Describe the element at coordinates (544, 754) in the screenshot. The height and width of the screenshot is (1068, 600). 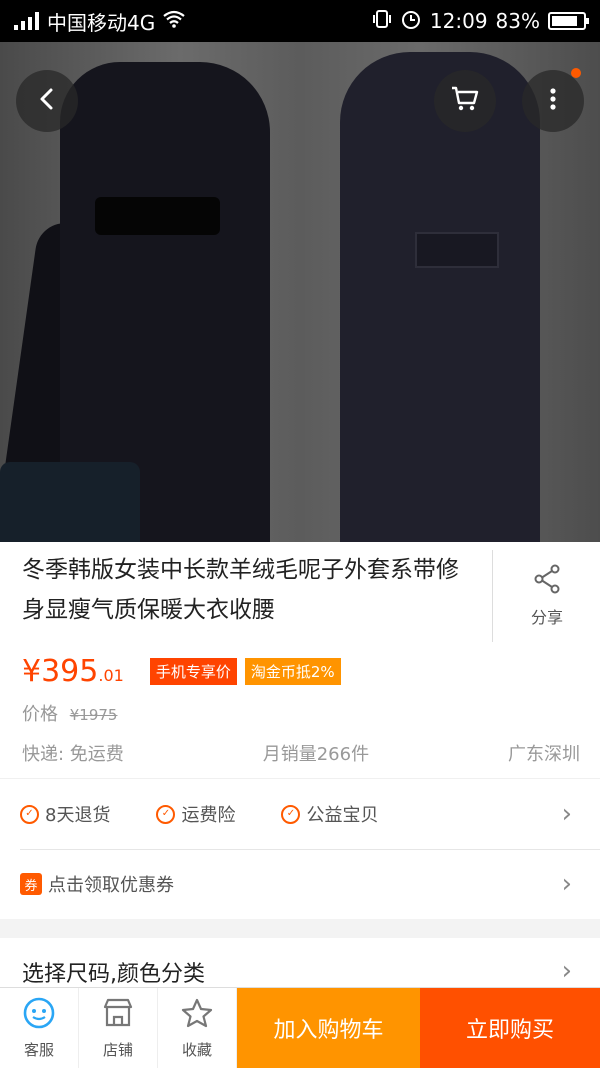
I see `ship-location: 广东深圳` at that location.